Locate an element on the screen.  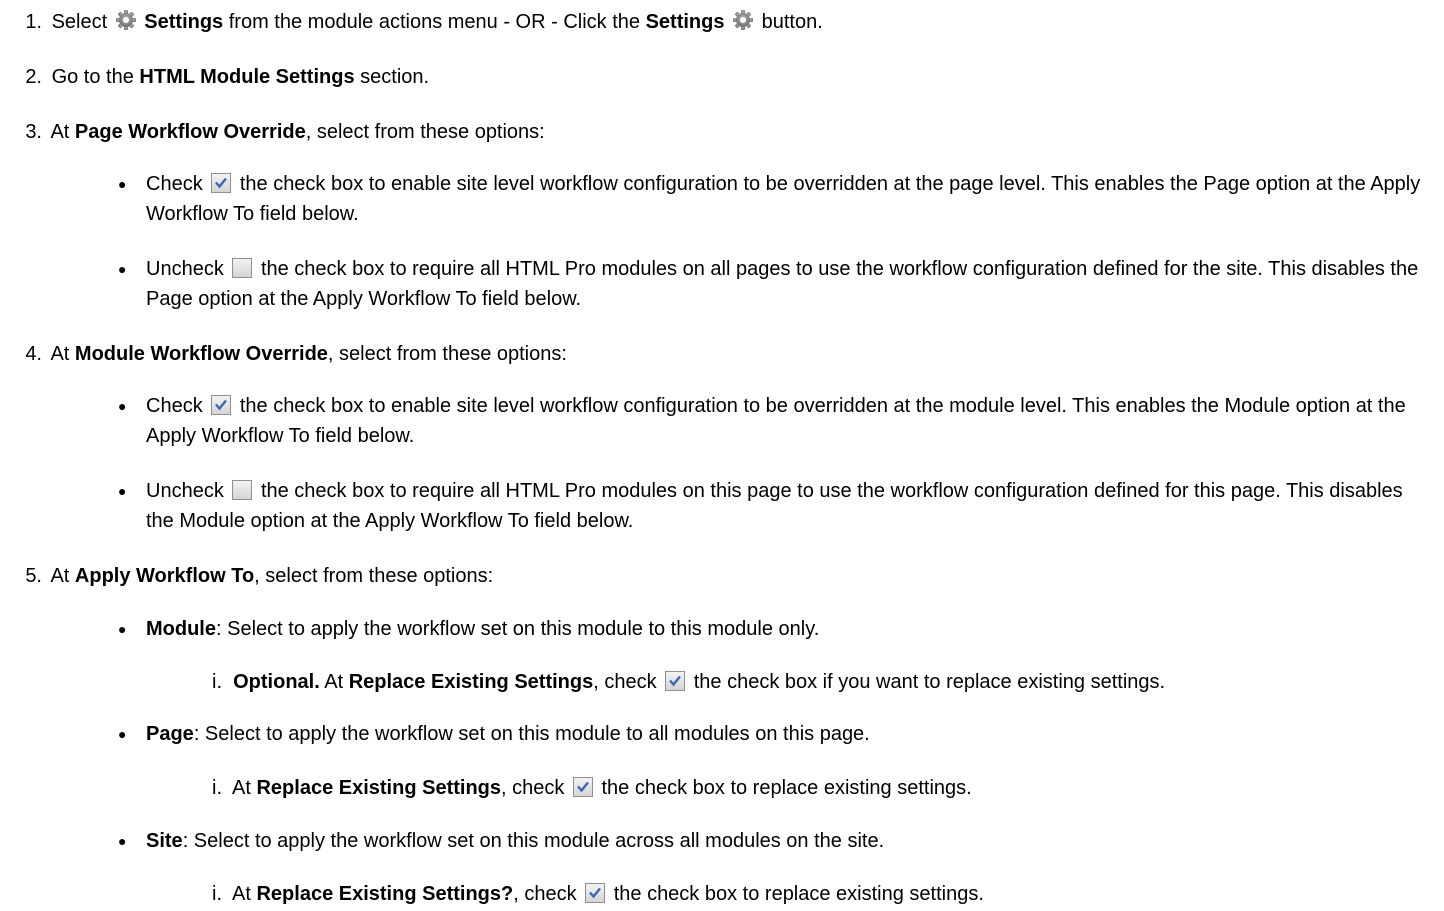
step-text: section. is located at coordinates (395, 77).